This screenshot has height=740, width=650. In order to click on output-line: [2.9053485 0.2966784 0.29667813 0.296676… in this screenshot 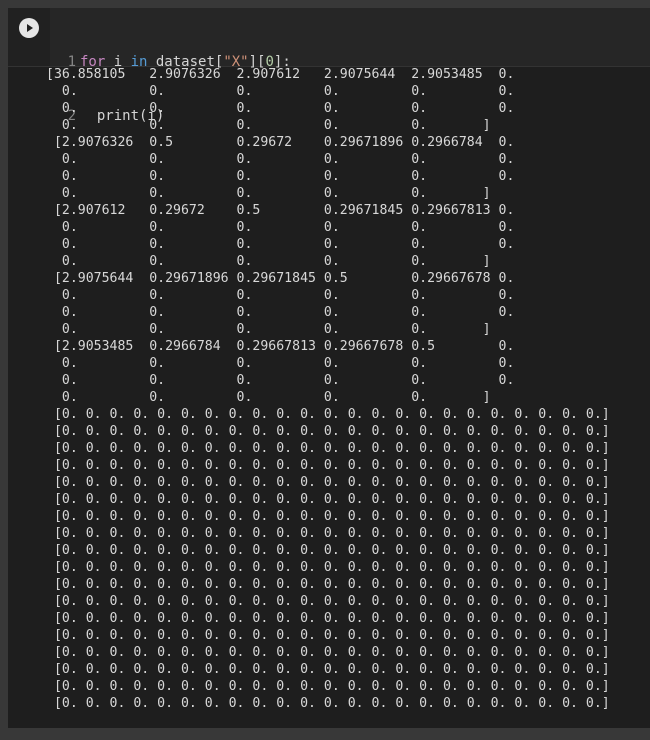, I will do `click(280, 346)`.